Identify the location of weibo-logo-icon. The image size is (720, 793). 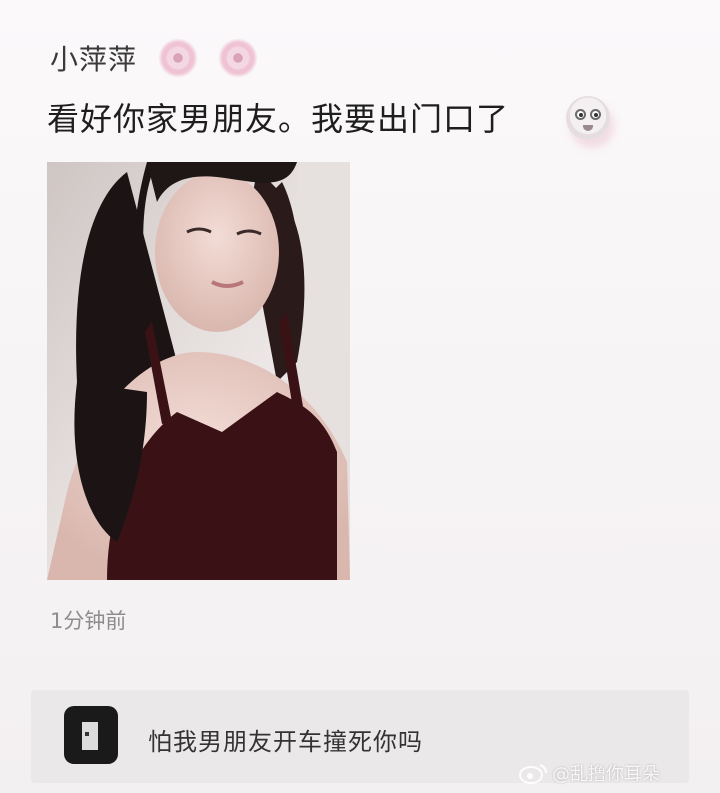
(533, 774).